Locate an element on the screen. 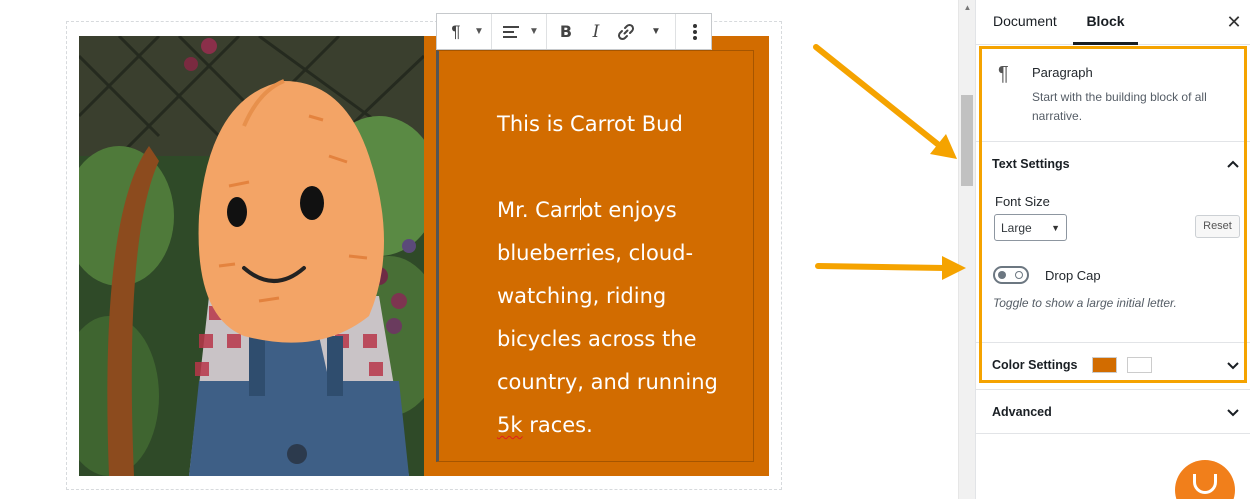 This screenshot has height=499, width=1250. font-size-value: Large is located at coordinates (1016, 228).